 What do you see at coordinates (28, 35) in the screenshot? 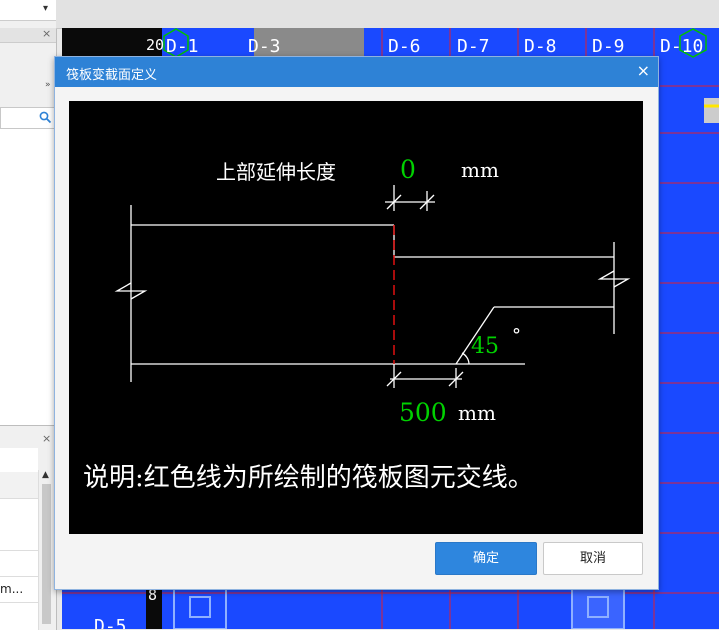
I see `panel-header: ×` at bounding box center [28, 35].